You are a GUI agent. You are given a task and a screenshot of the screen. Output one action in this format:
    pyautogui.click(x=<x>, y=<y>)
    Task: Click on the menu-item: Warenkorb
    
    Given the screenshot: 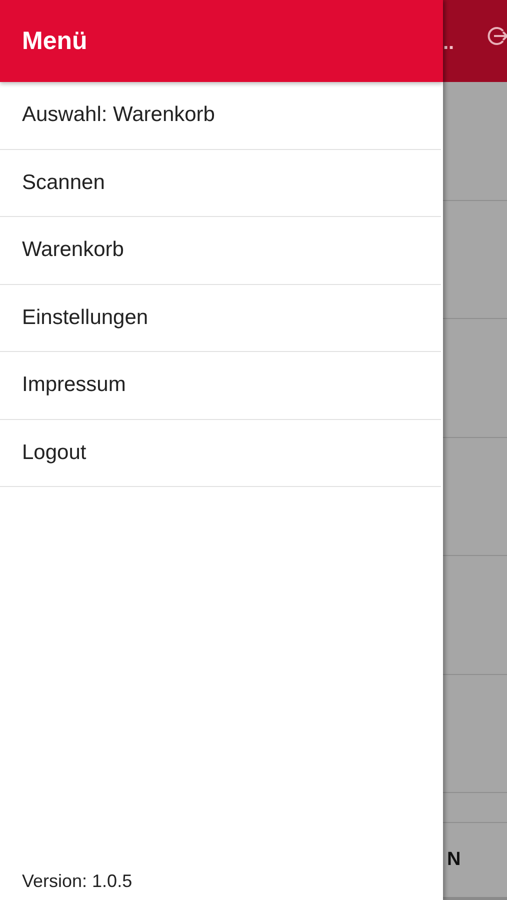 What is the action you would take?
    pyautogui.click(x=220, y=250)
    